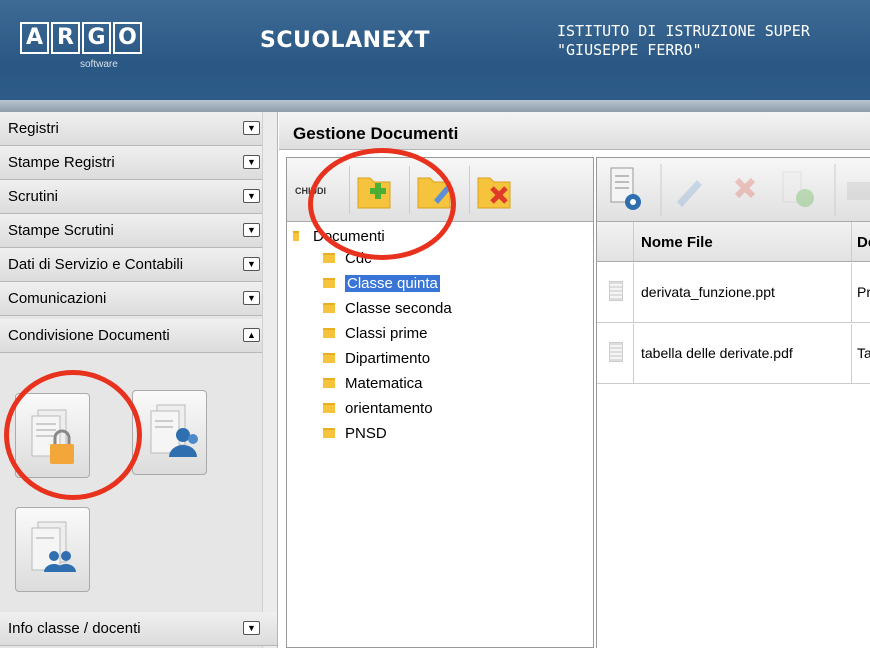 The height and width of the screenshot is (648, 870). I want to click on file-name-cell: tabella delle derivate.pdf, so click(717, 353).